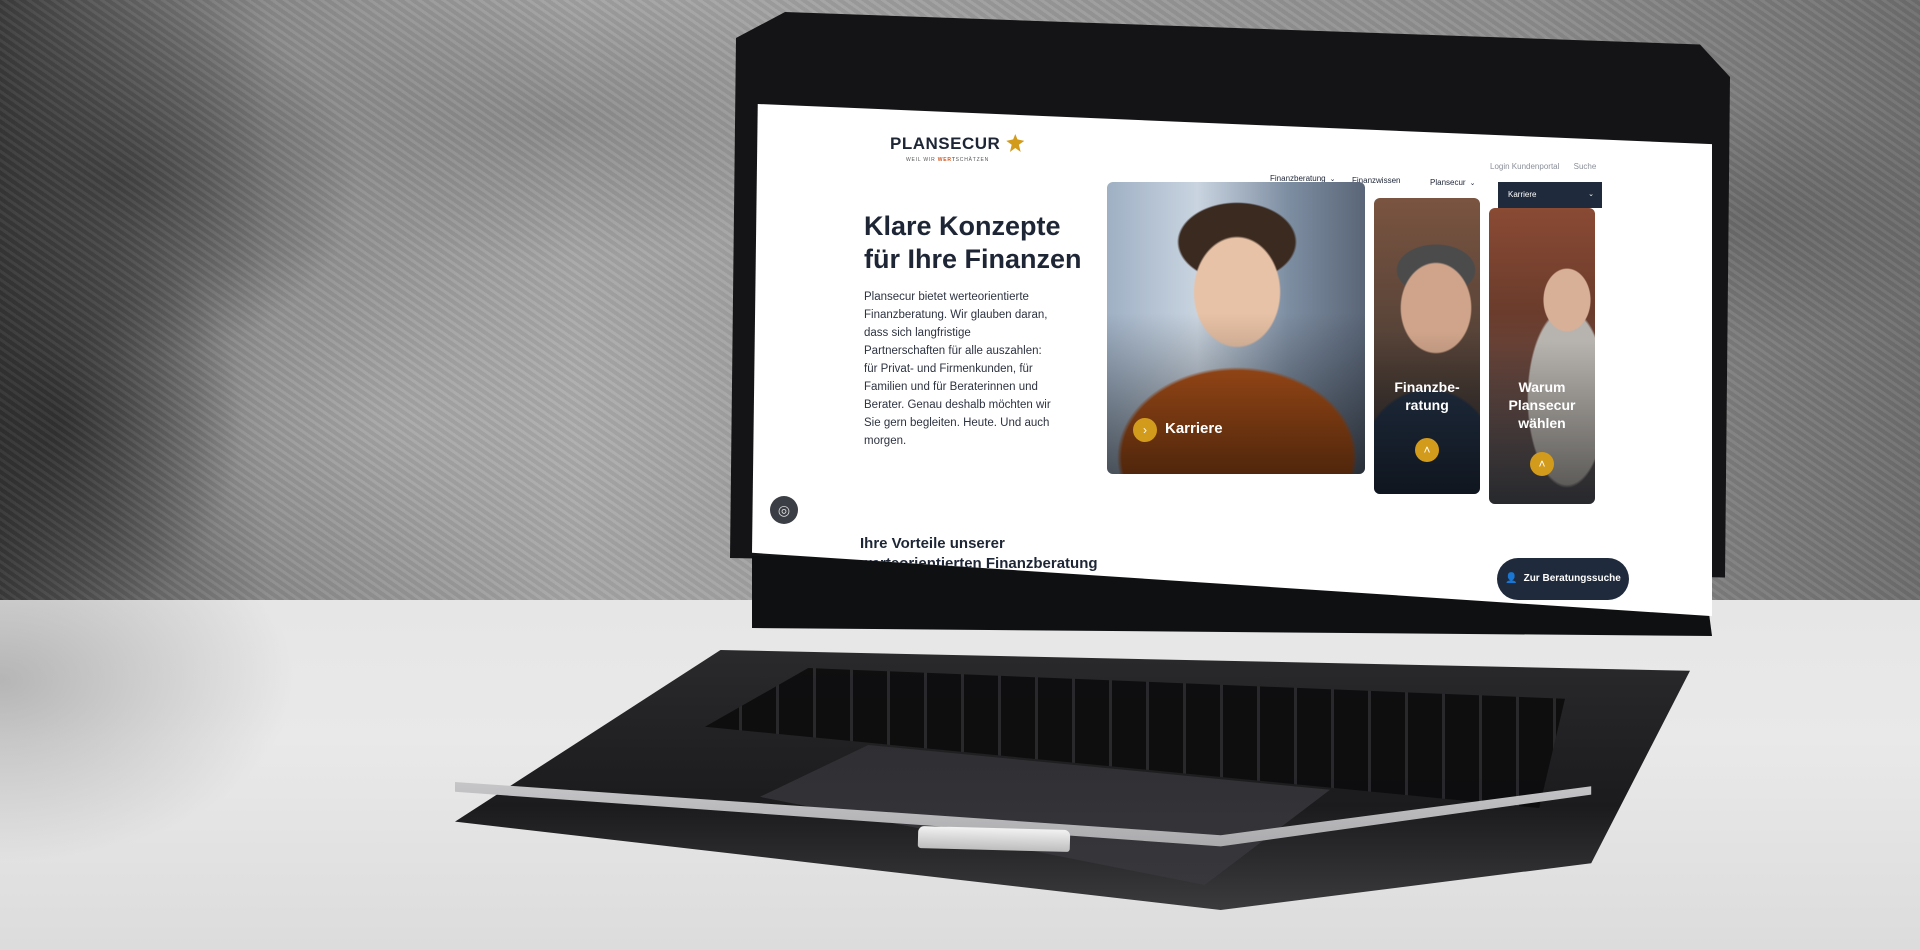  Describe the element at coordinates (1427, 396) in the screenshot. I see `card-label: Finanzbe-ratung` at that location.